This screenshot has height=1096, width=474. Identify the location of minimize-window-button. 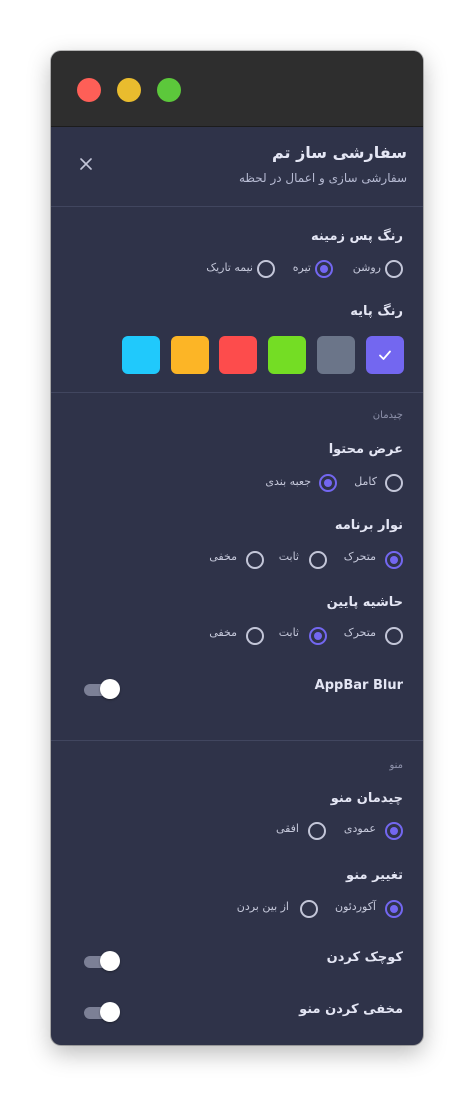
(129, 90).